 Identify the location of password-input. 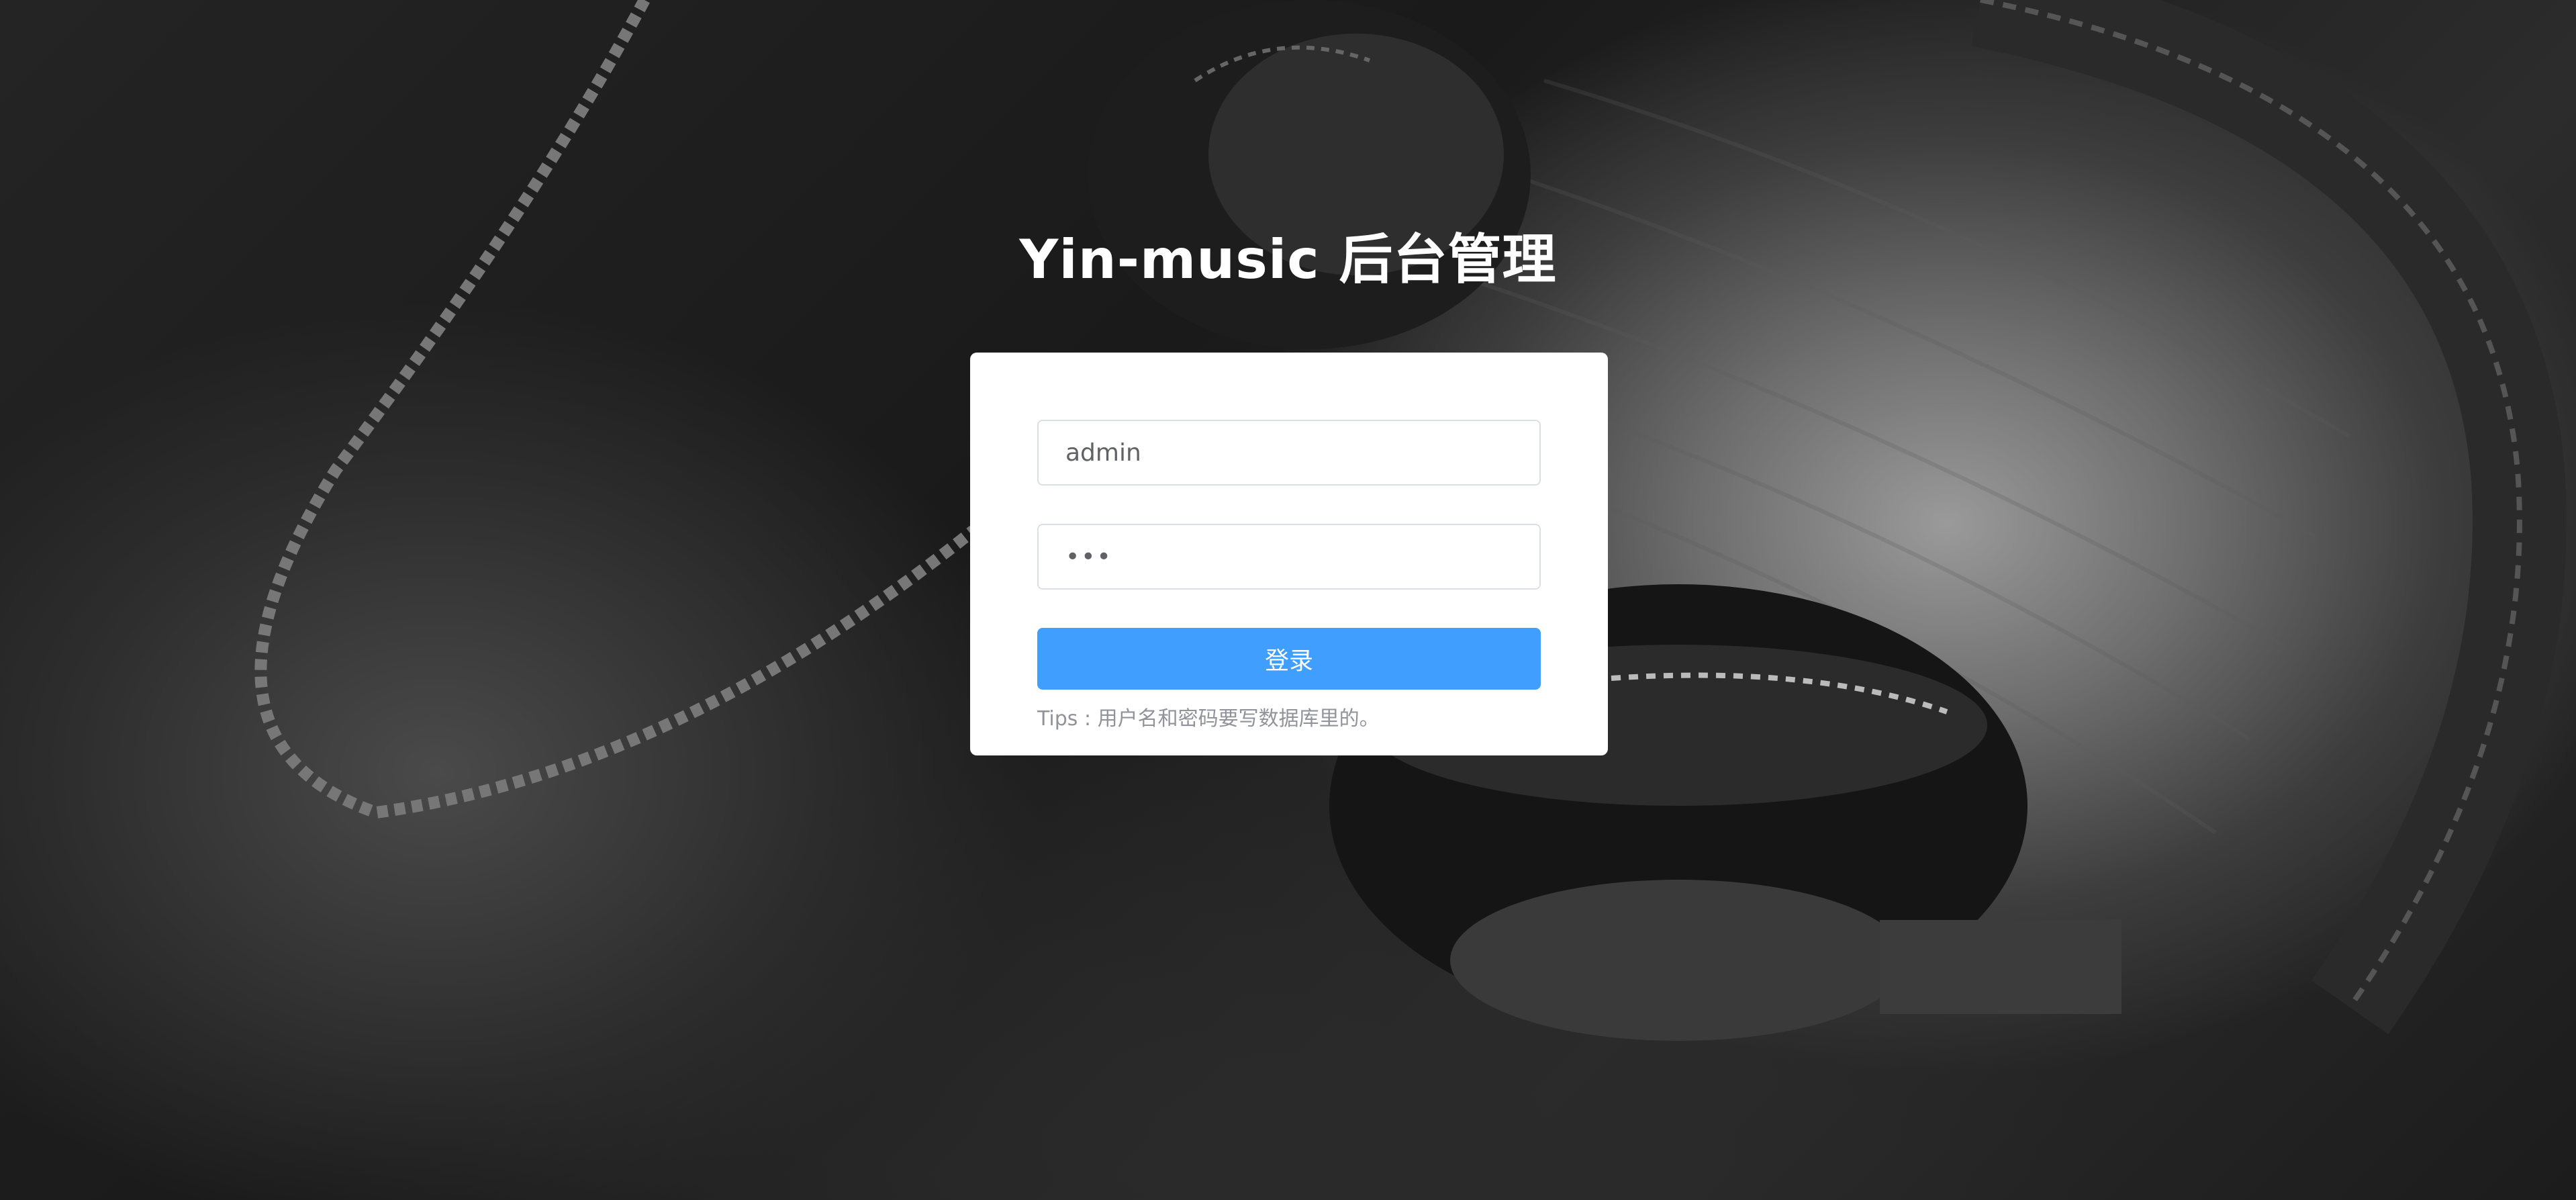
(1289, 557).